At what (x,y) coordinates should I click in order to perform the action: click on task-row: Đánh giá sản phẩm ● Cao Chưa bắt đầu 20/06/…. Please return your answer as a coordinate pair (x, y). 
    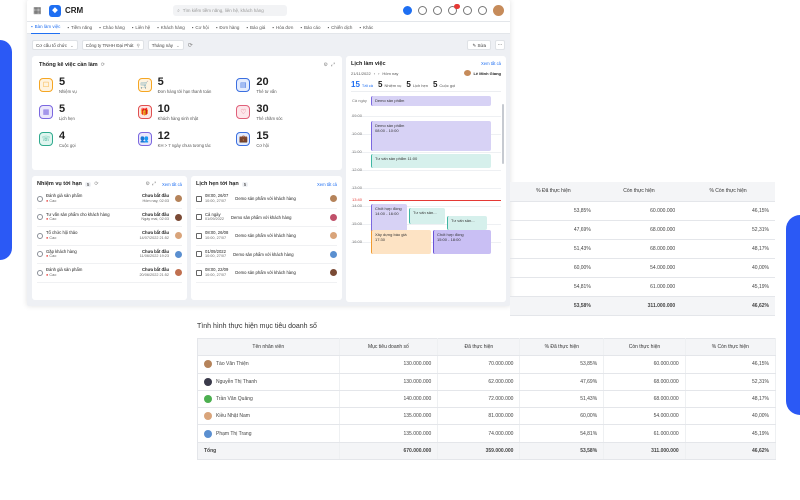
    Looking at the image, I should click on (109, 273).